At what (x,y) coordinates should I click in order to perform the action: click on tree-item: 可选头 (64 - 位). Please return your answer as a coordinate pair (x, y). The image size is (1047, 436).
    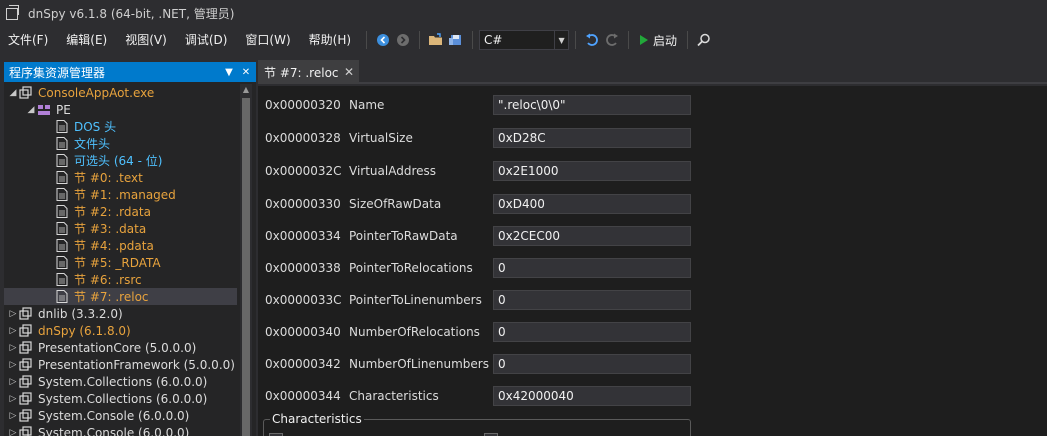
    Looking at the image, I should click on (120, 160).